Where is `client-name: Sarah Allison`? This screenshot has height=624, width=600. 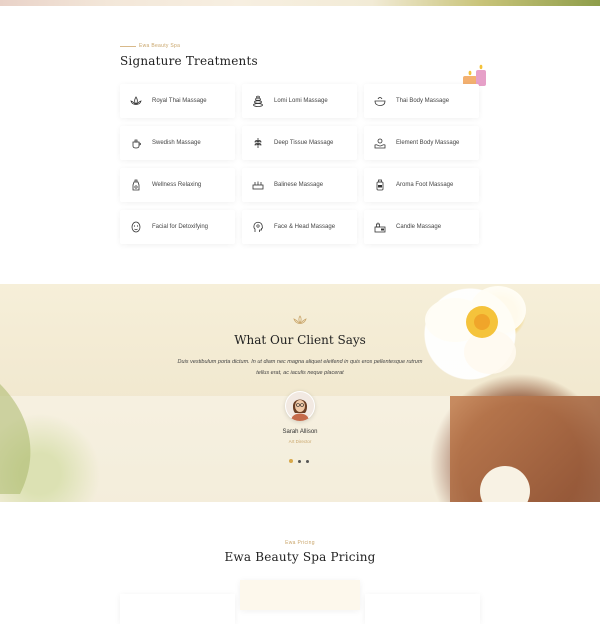 client-name: Sarah Allison is located at coordinates (300, 432).